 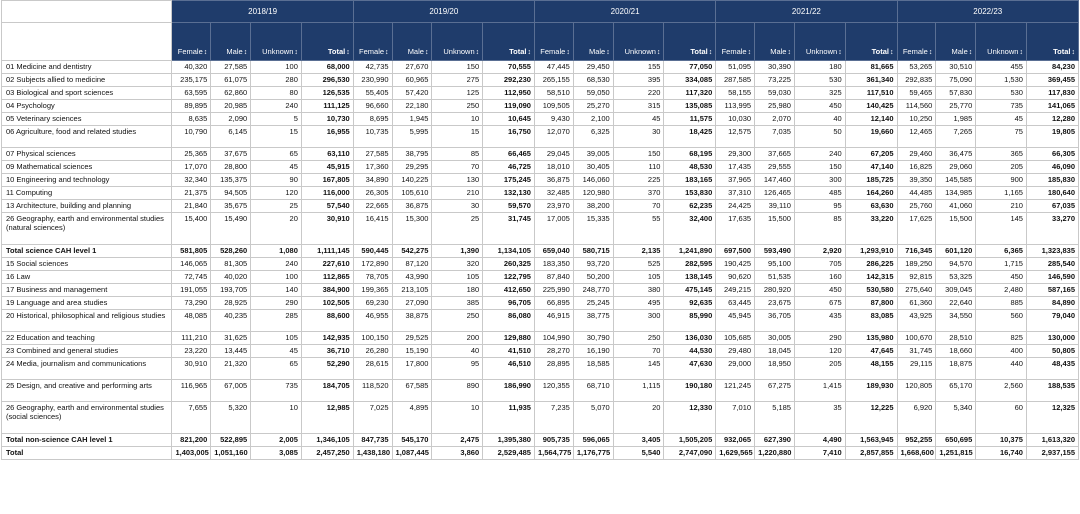 I want to click on subject-cell: 19 Language and area studies, so click(x=86, y=303).